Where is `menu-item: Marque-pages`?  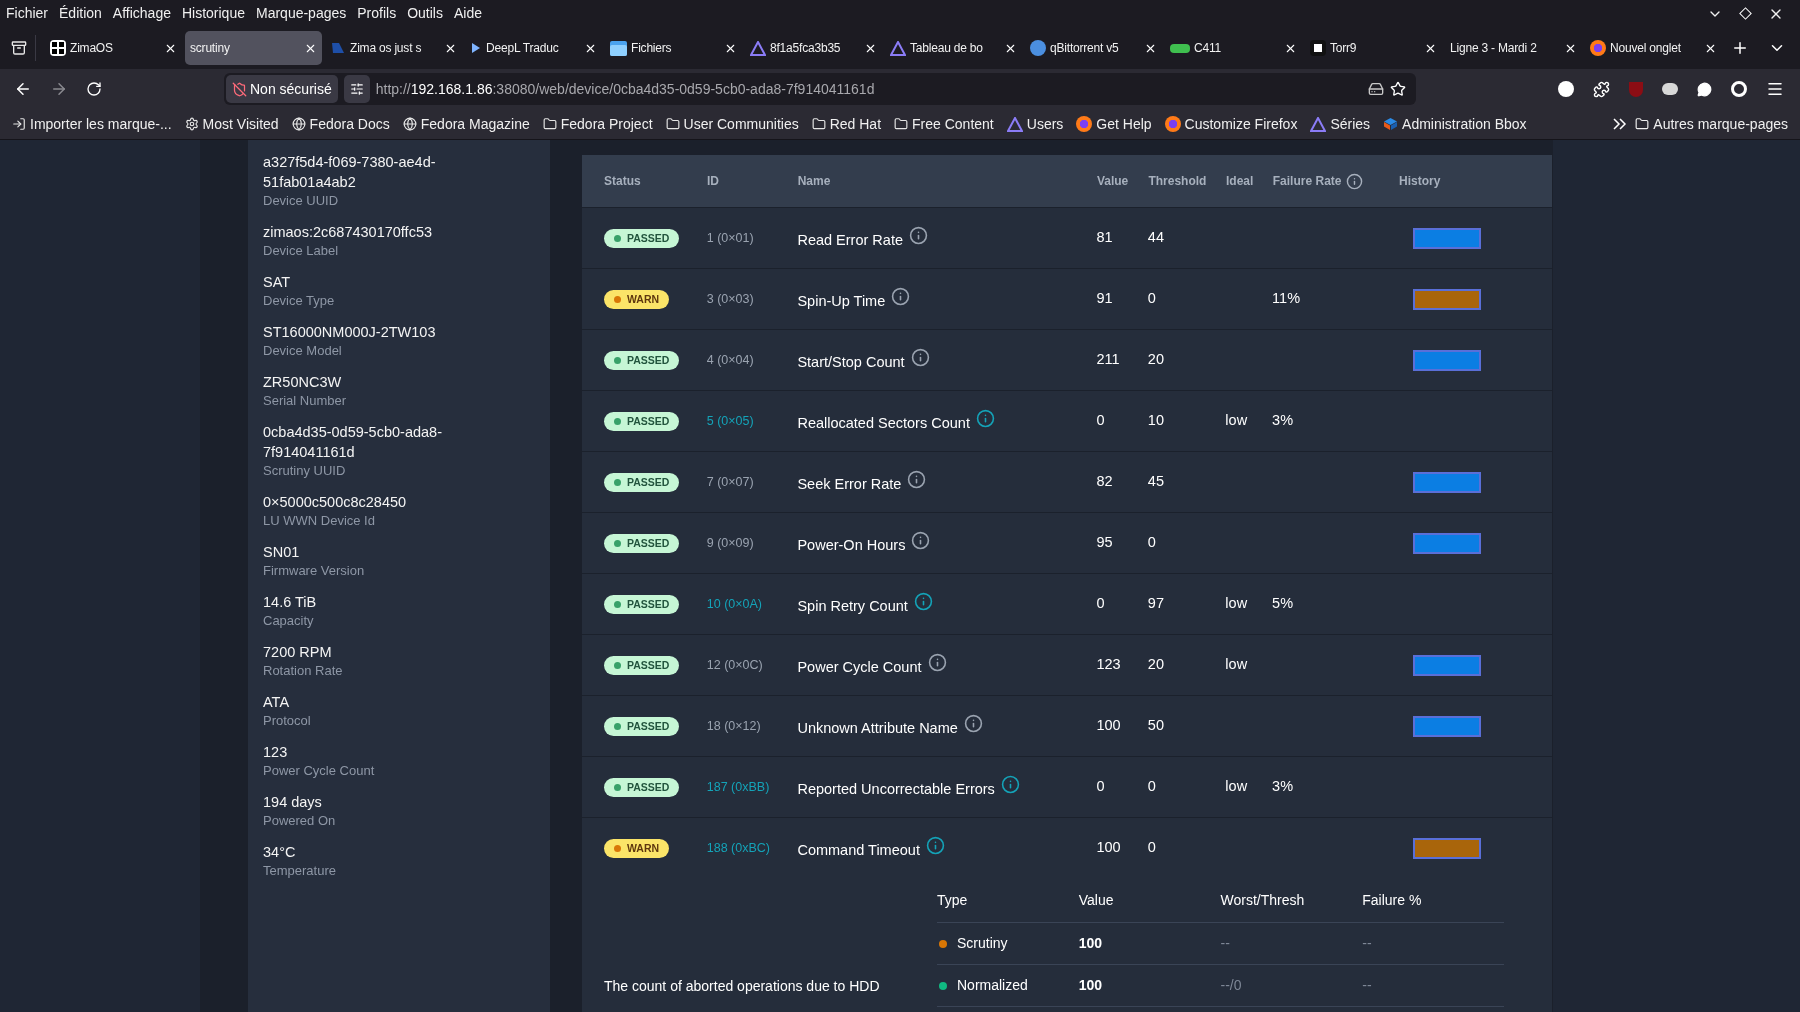 menu-item: Marque-pages is located at coordinates (301, 13).